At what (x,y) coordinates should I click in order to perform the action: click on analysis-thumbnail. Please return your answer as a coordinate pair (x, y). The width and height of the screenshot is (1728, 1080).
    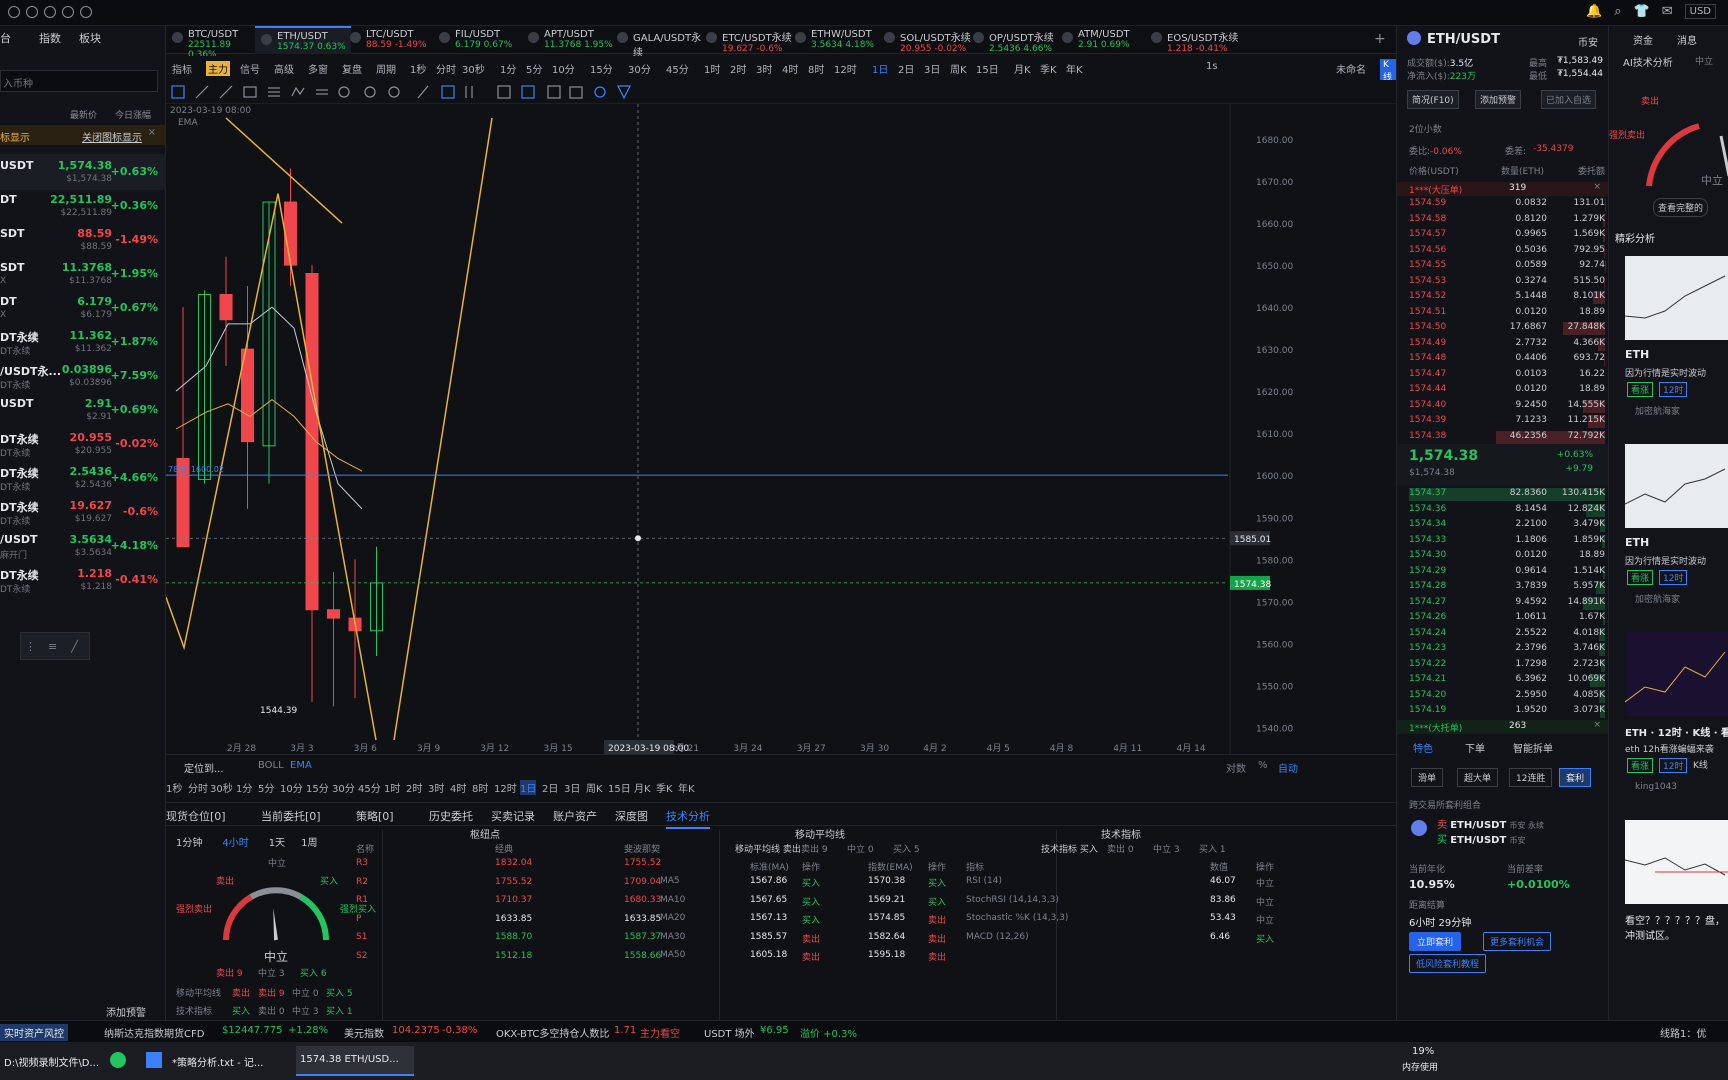
    Looking at the image, I should click on (1676, 674).